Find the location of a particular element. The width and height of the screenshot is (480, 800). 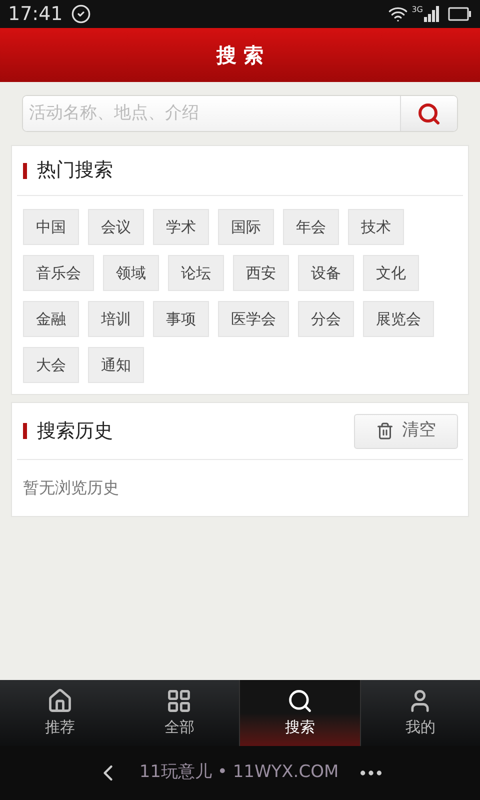

clear-button: 清空 is located at coordinates (406, 431).